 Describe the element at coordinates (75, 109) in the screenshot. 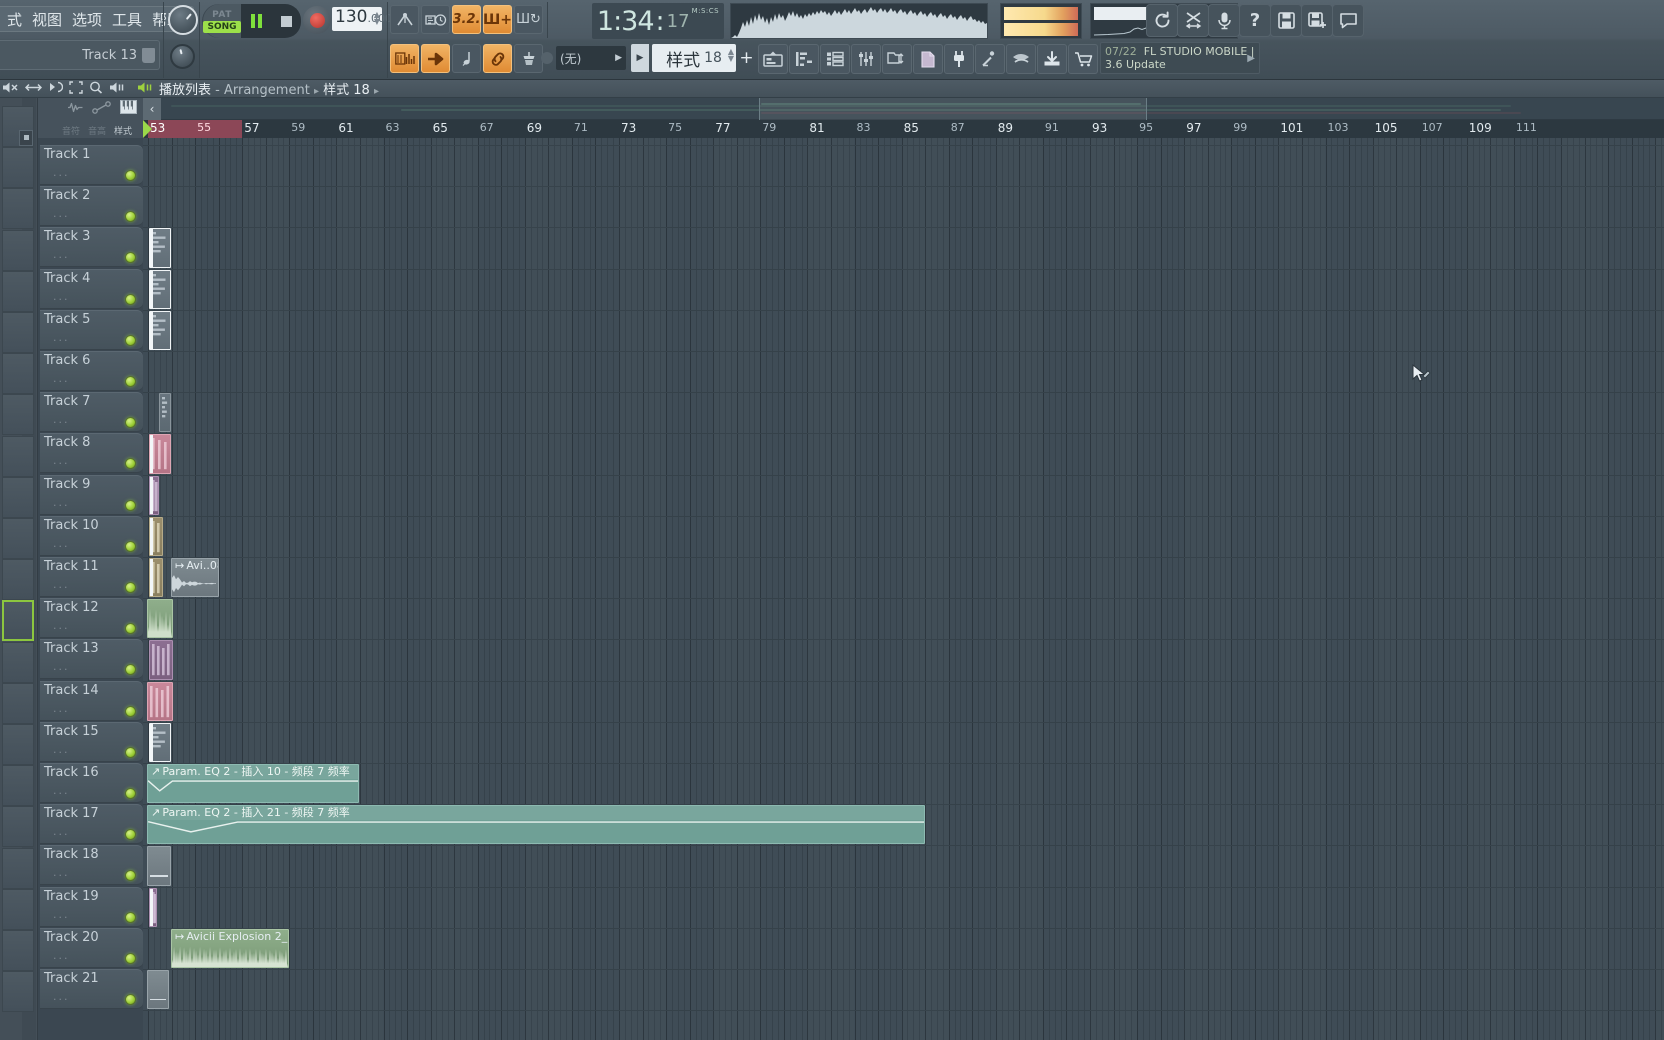

I see `audio-clip-tool-icon` at that location.